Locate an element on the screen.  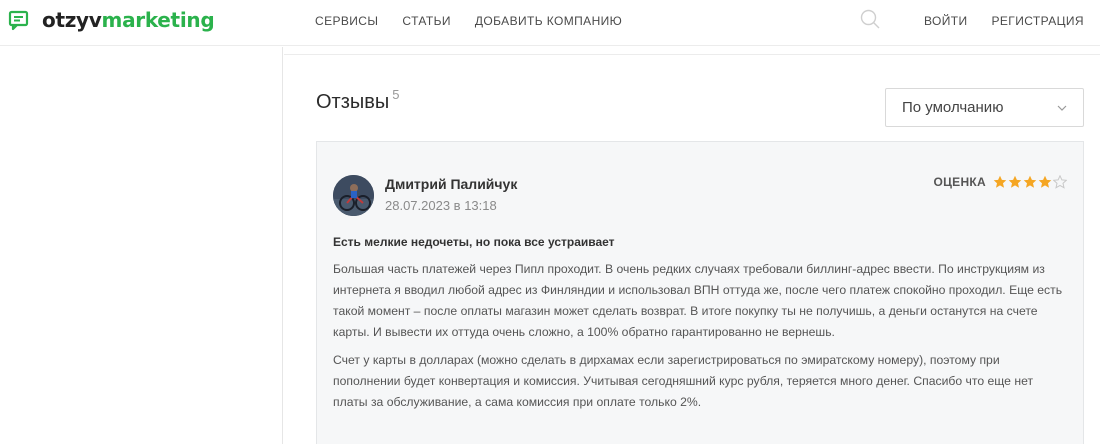
divider is located at coordinates (692, 54).